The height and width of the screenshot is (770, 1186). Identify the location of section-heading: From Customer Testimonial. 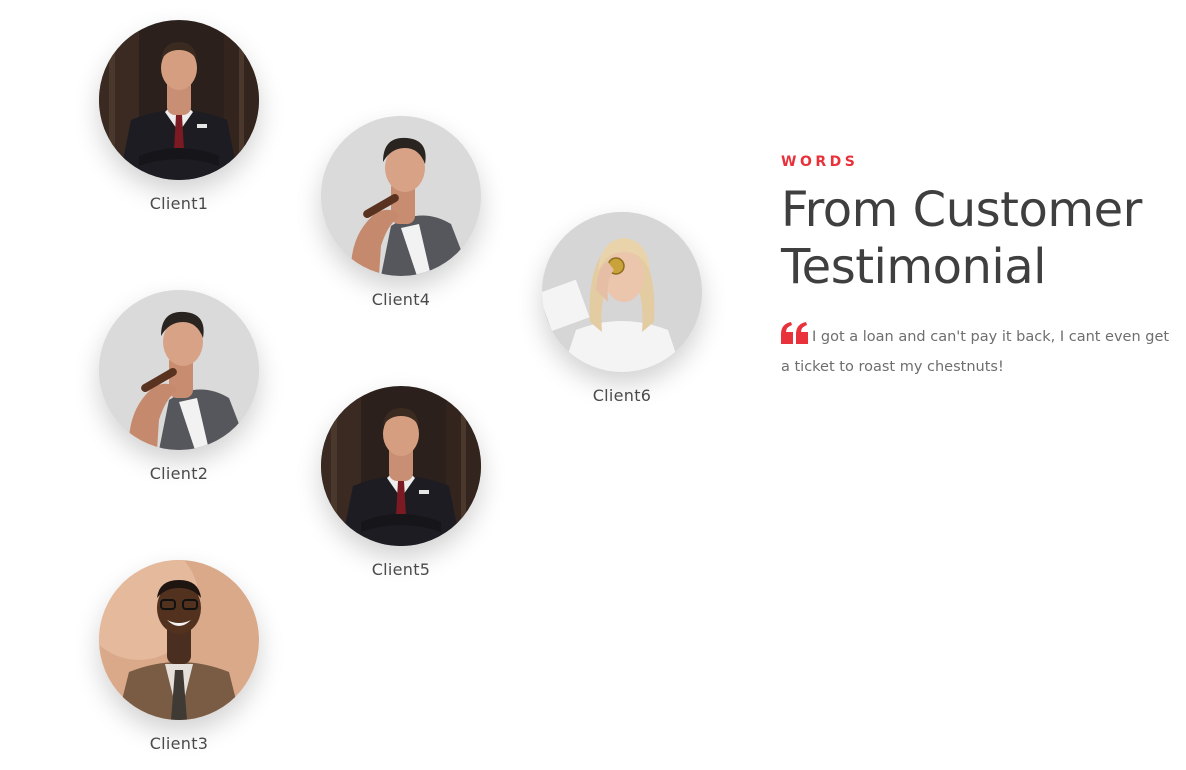
(978, 239).